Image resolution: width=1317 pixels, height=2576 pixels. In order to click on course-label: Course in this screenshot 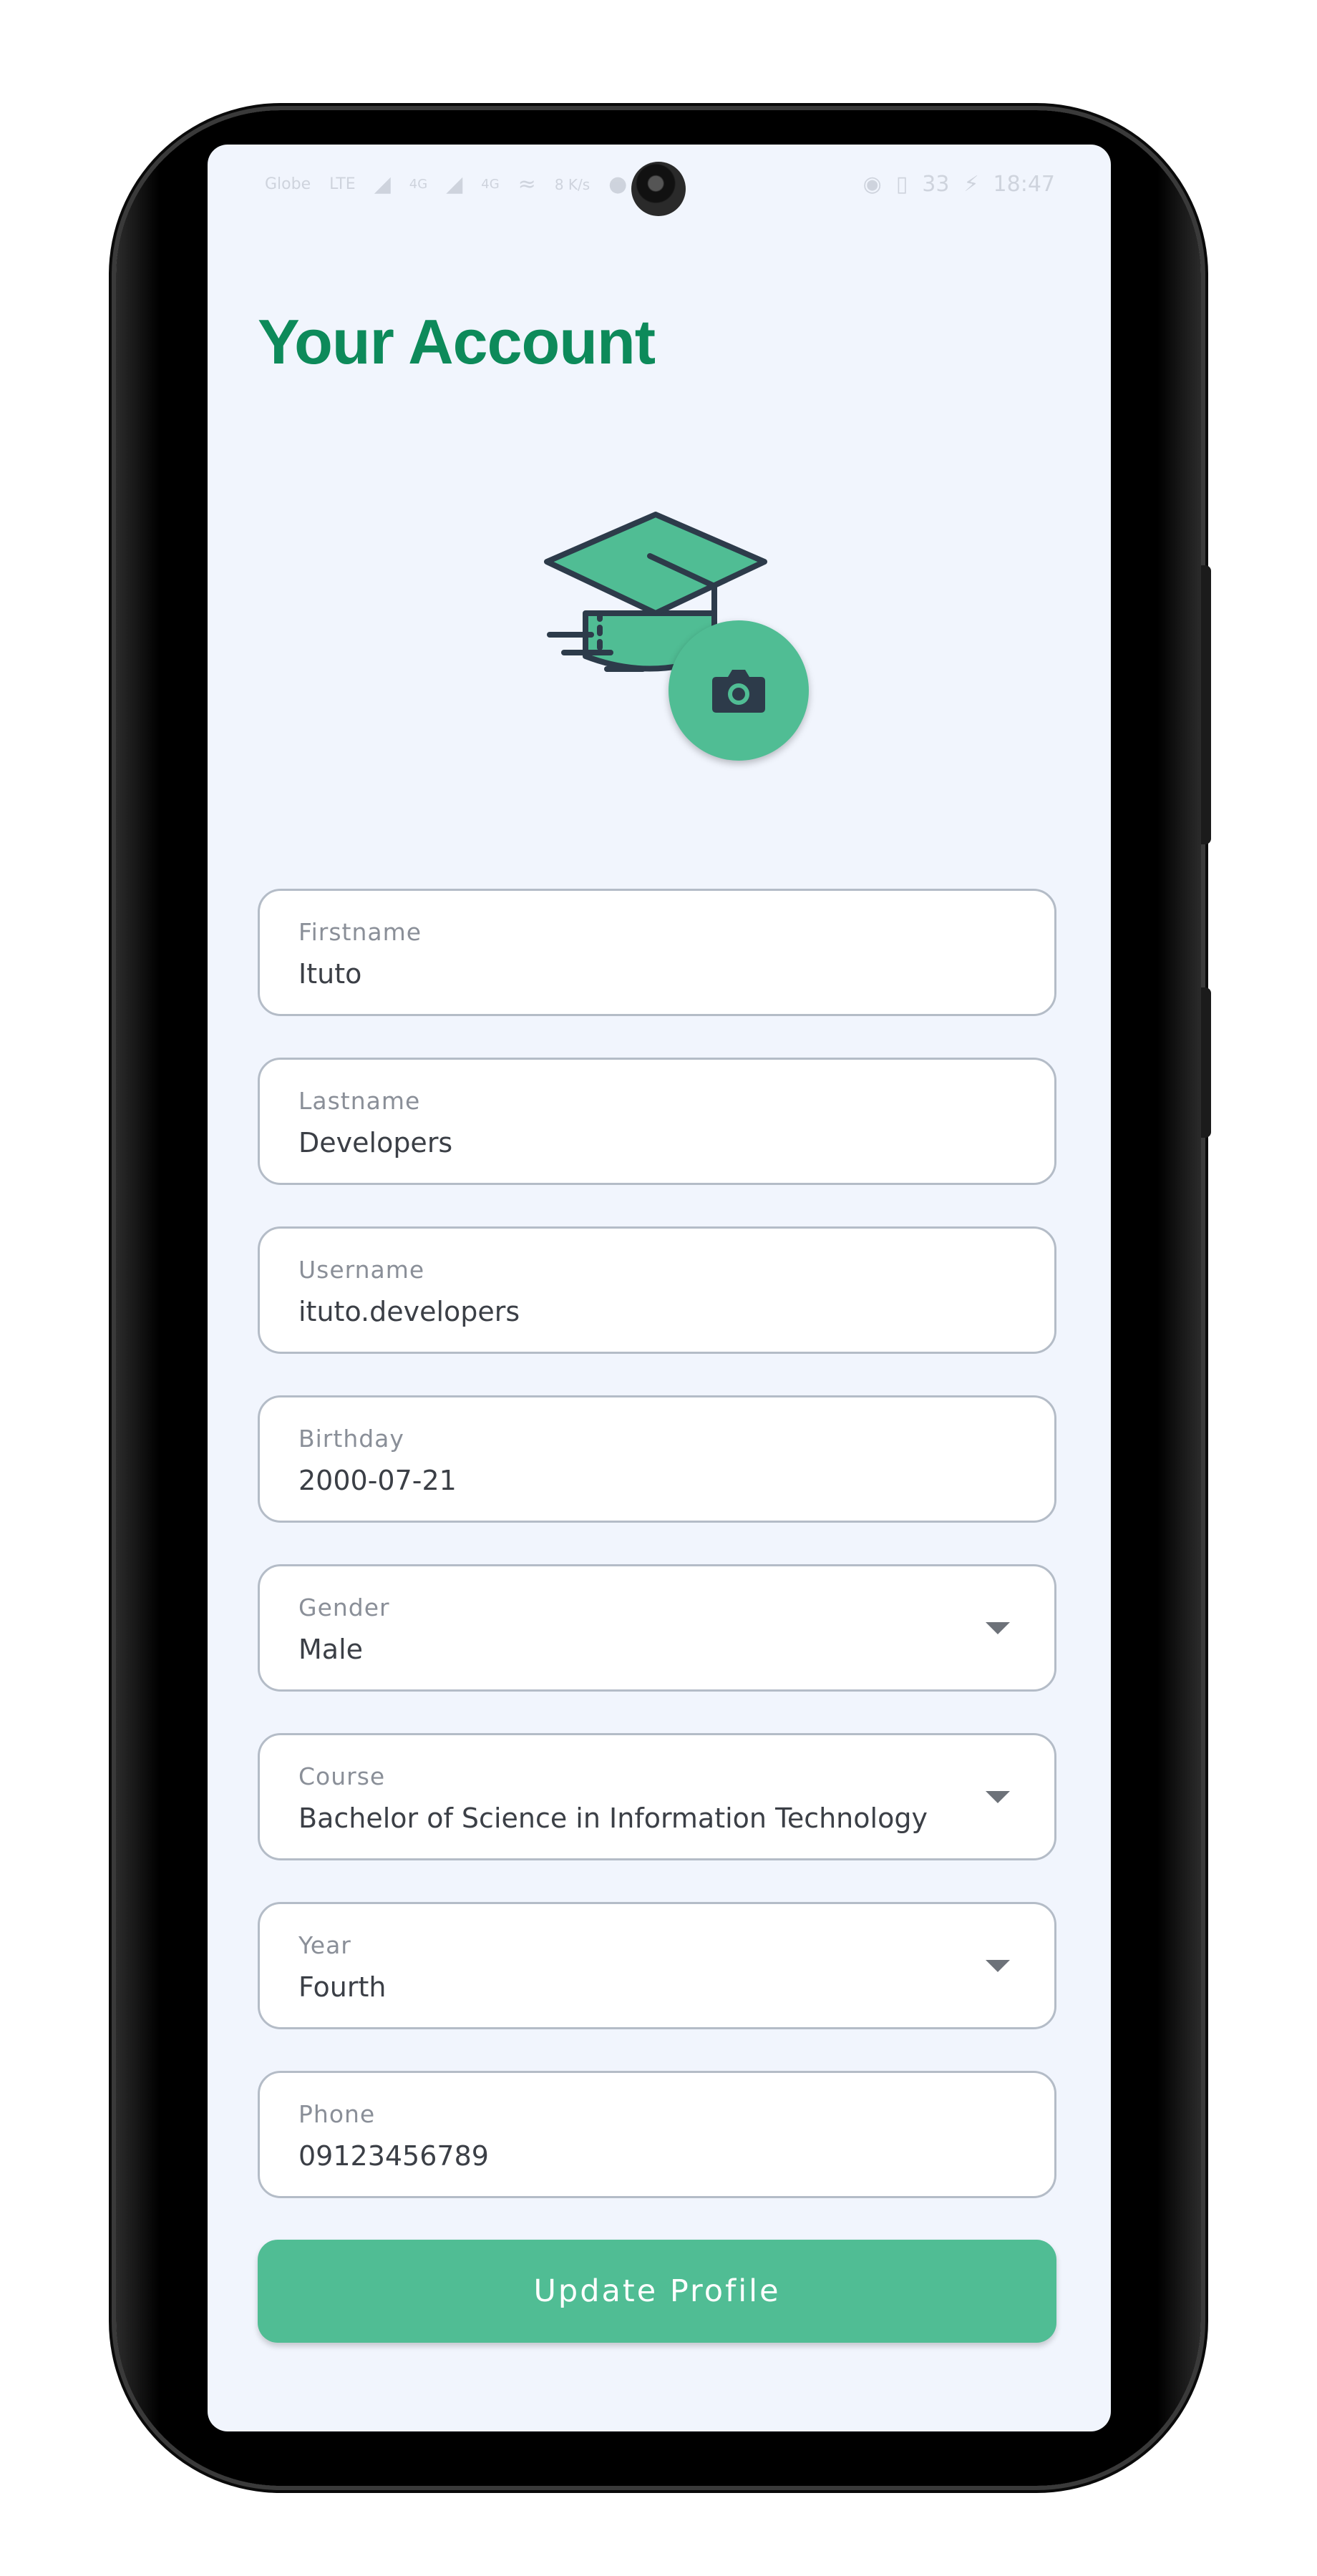, I will do `click(342, 1776)`.